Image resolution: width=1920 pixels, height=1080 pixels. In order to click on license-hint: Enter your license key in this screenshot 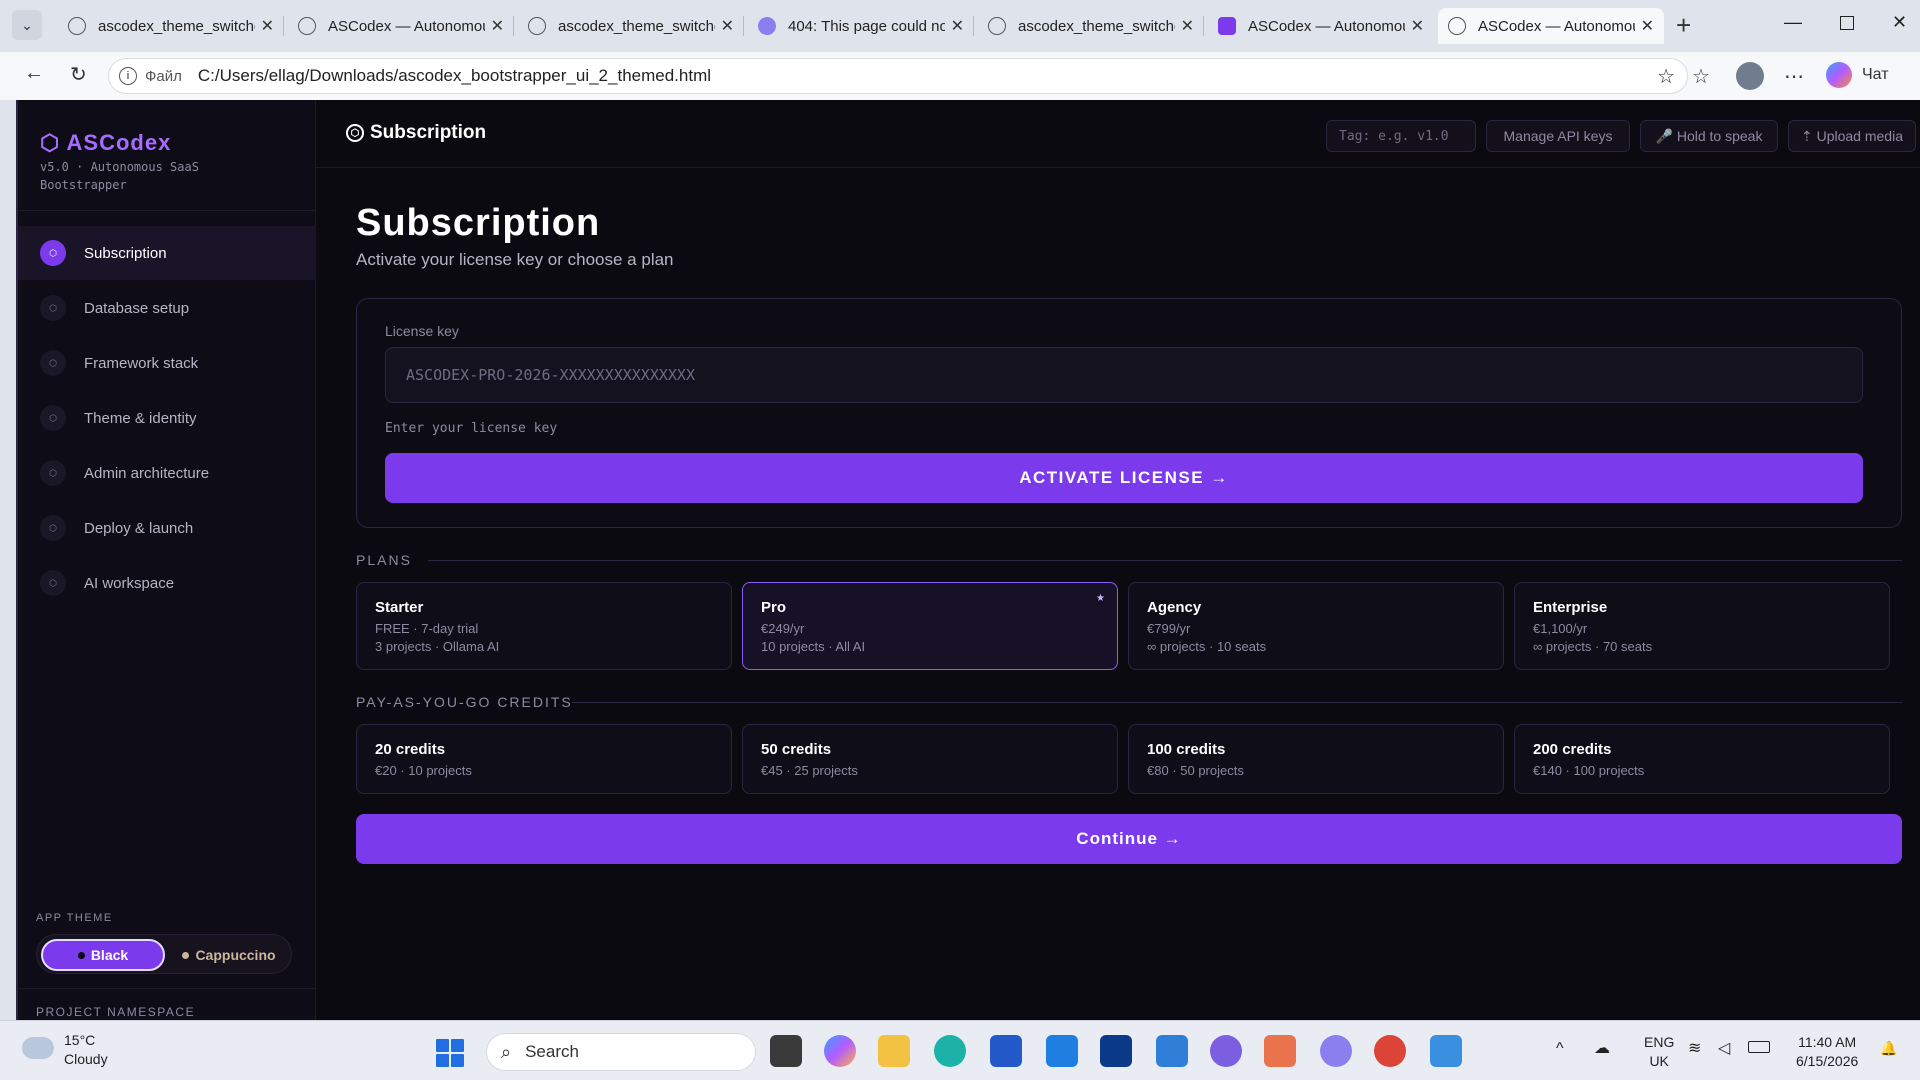, I will do `click(471, 428)`.